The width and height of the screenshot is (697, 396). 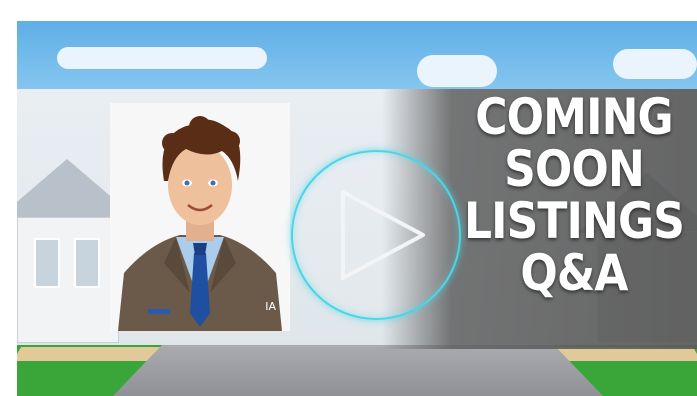 What do you see at coordinates (270, 306) in the screenshot?
I see `portrait-initials: IA` at bounding box center [270, 306].